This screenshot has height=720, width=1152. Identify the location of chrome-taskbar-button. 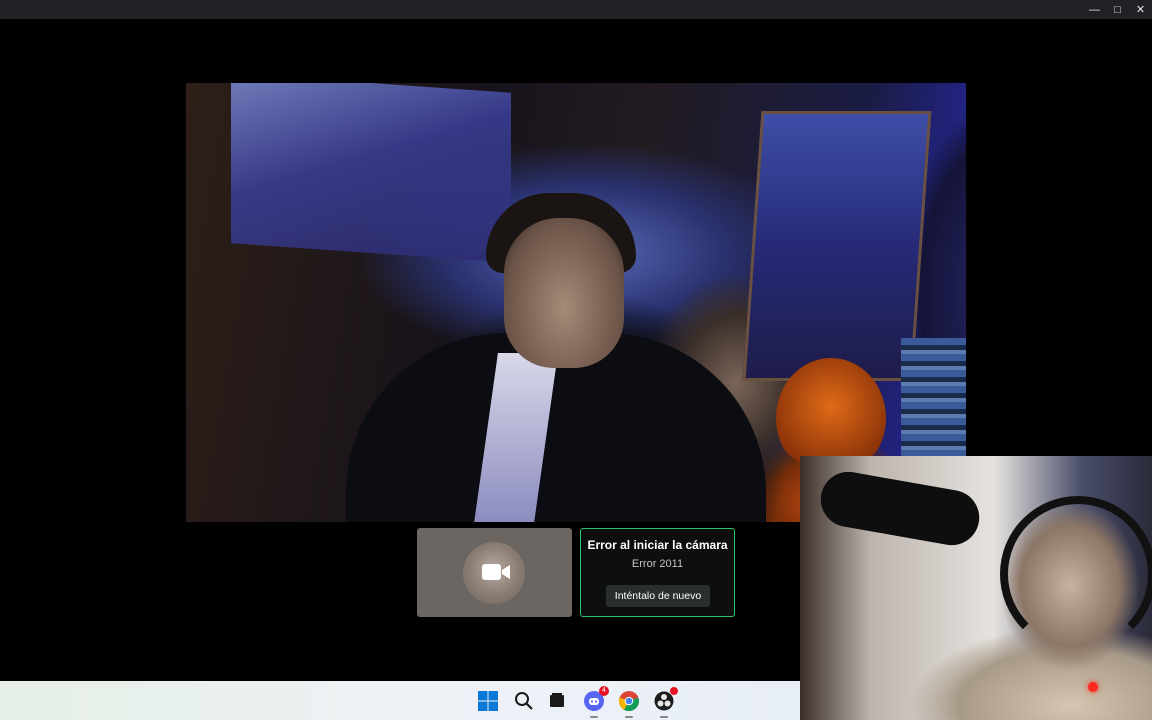
(629, 703).